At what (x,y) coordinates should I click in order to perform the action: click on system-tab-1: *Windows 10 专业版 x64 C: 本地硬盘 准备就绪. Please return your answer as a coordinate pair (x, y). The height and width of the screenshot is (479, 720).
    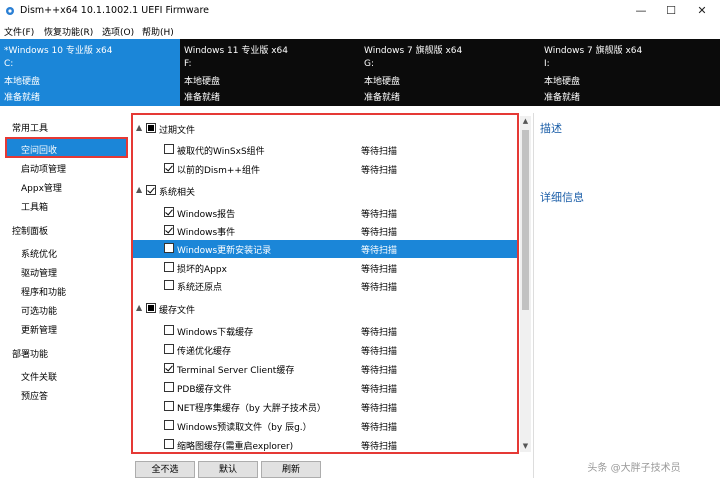
    Looking at the image, I should click on (90, 72).